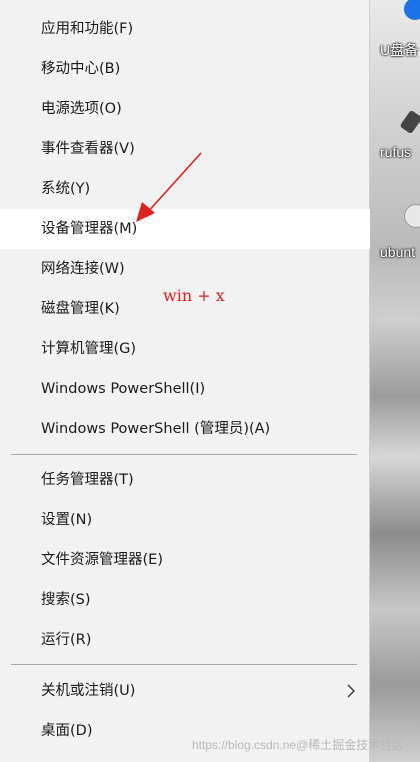  What do you see at coordinates (194, 295) in the screenshot?
I see `annotation-text: win + x` at bounding box center [194, 295].